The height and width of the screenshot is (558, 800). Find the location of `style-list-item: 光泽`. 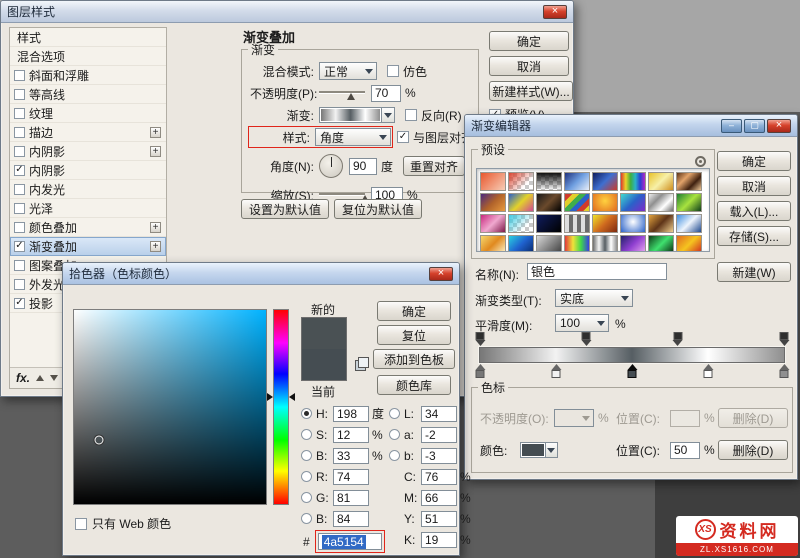

style-list-item: 光泽 is located at coordinates (88, 208).